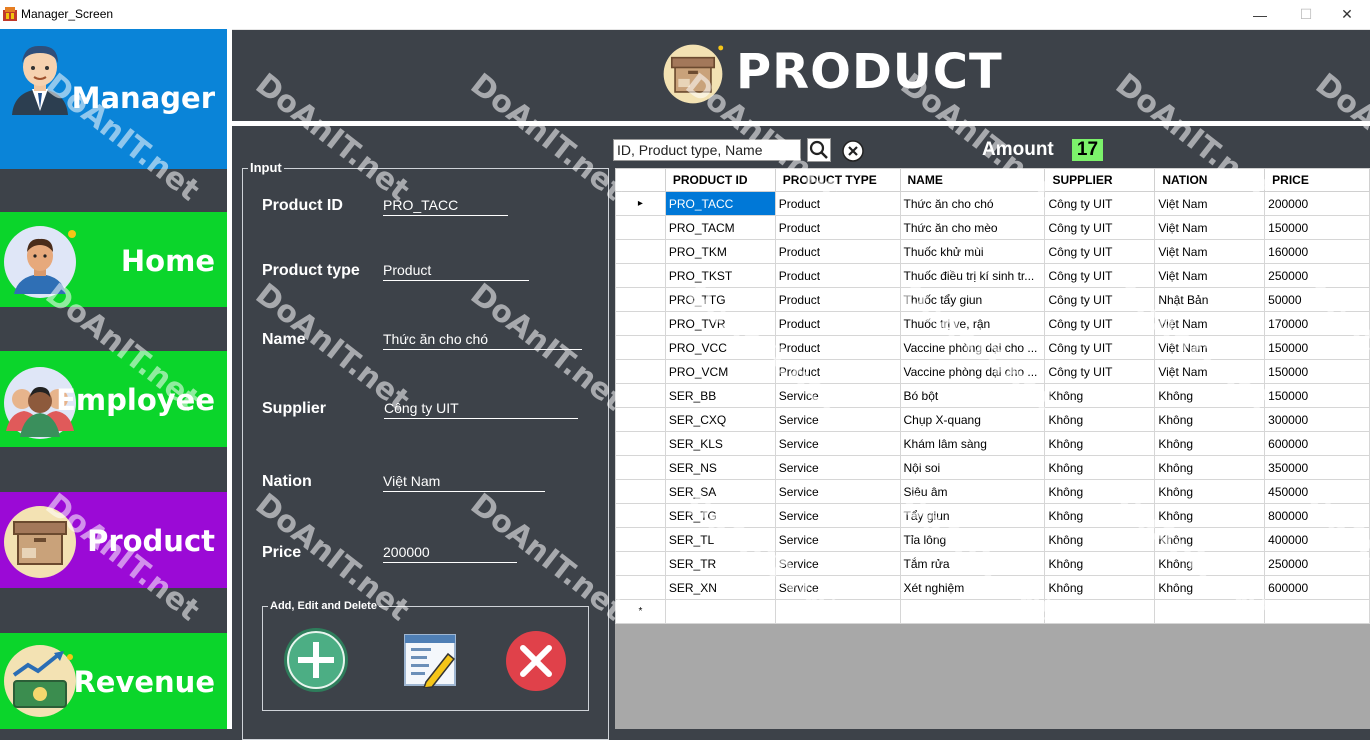 The image size is (1370, 740). I want to click on table-cell: Bó bột, so click(972, 395).